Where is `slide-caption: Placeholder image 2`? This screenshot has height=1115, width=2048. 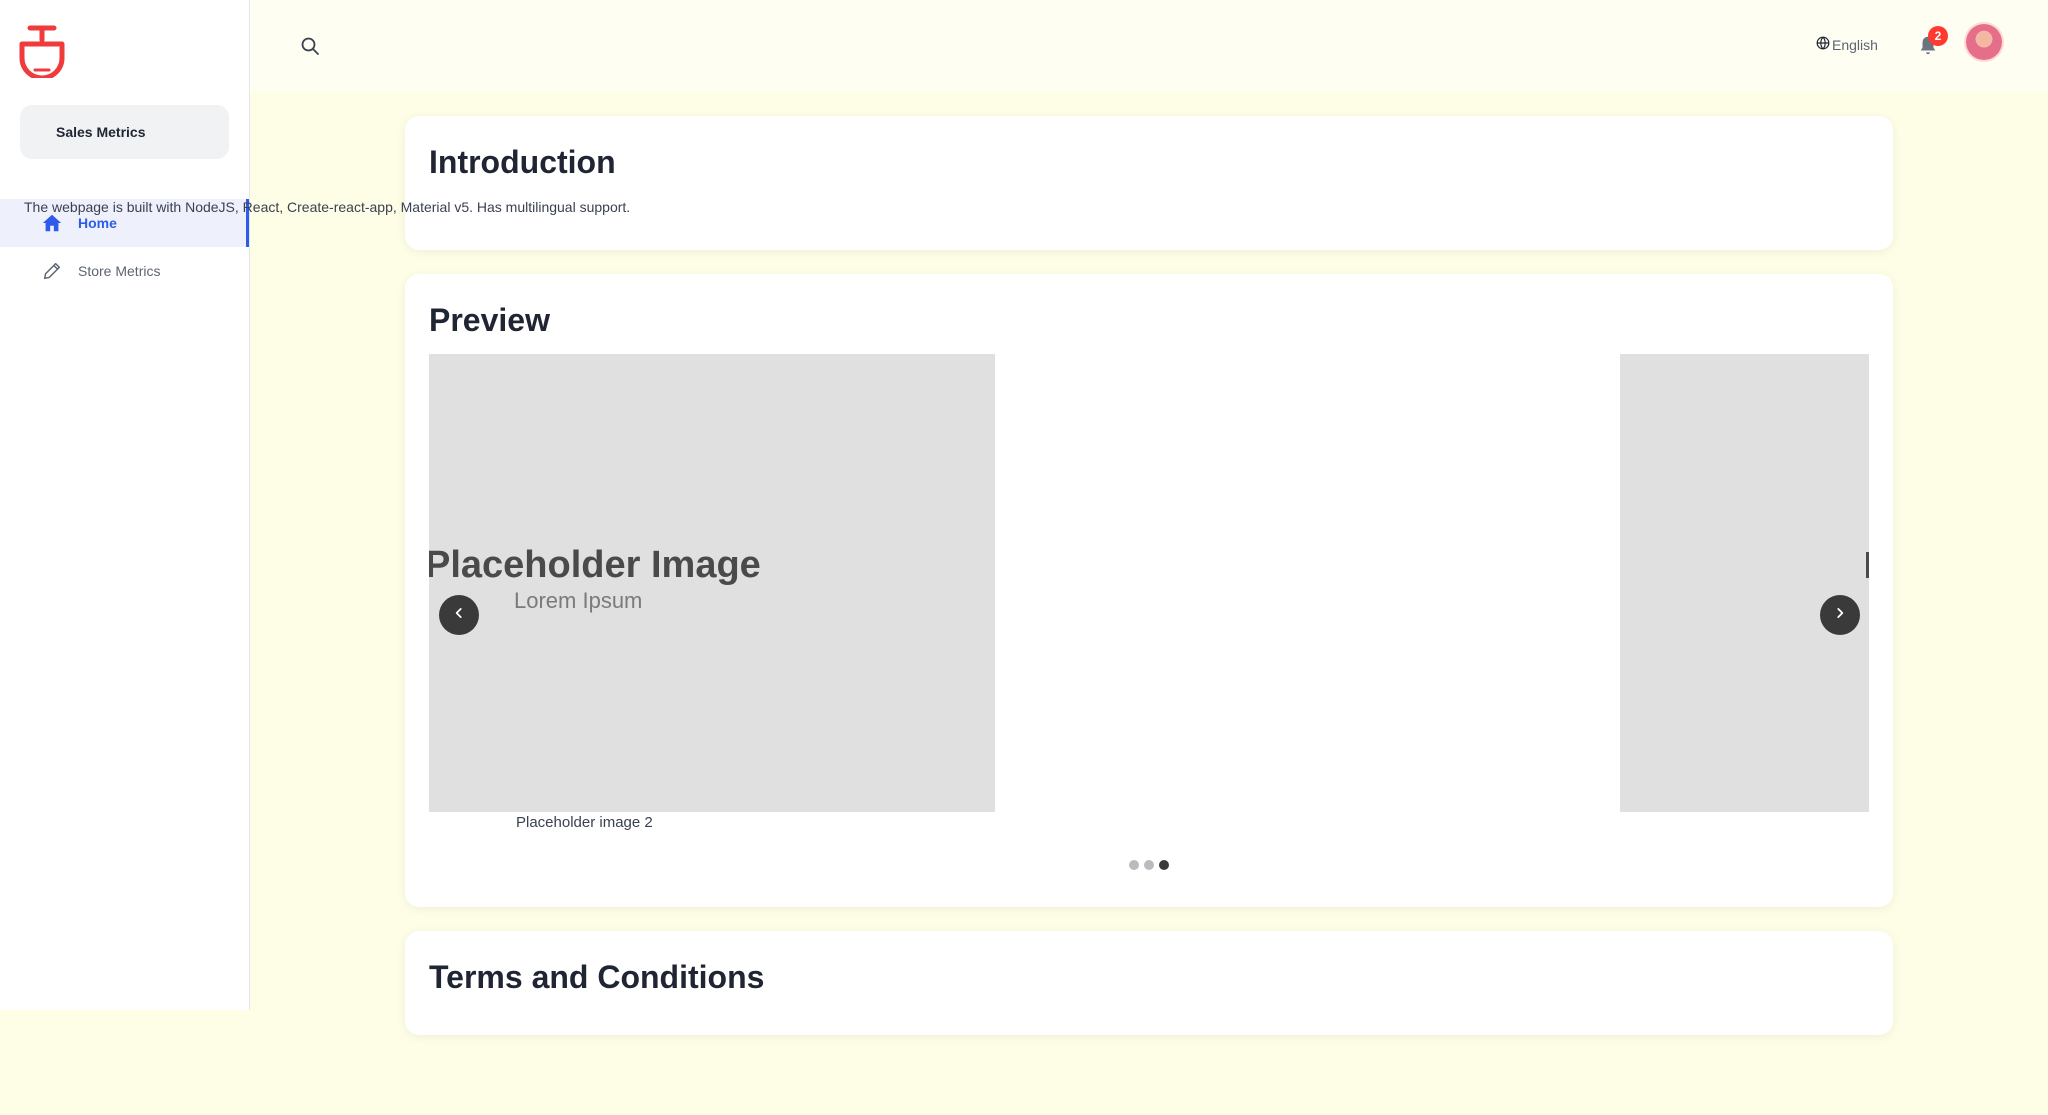
slide-caption: Placeholder image 2 is located at coordinates (584, 822).